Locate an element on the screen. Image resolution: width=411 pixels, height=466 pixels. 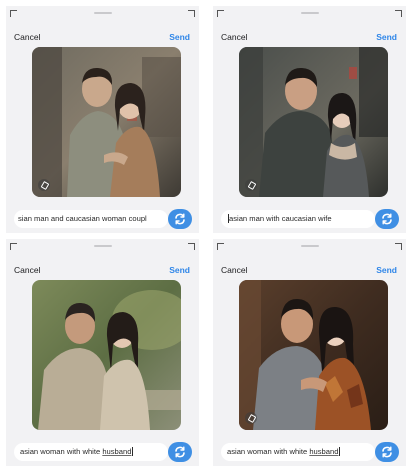
prompt-value: sian man and caucasian woman coupl is located at coordinates (82, 218).